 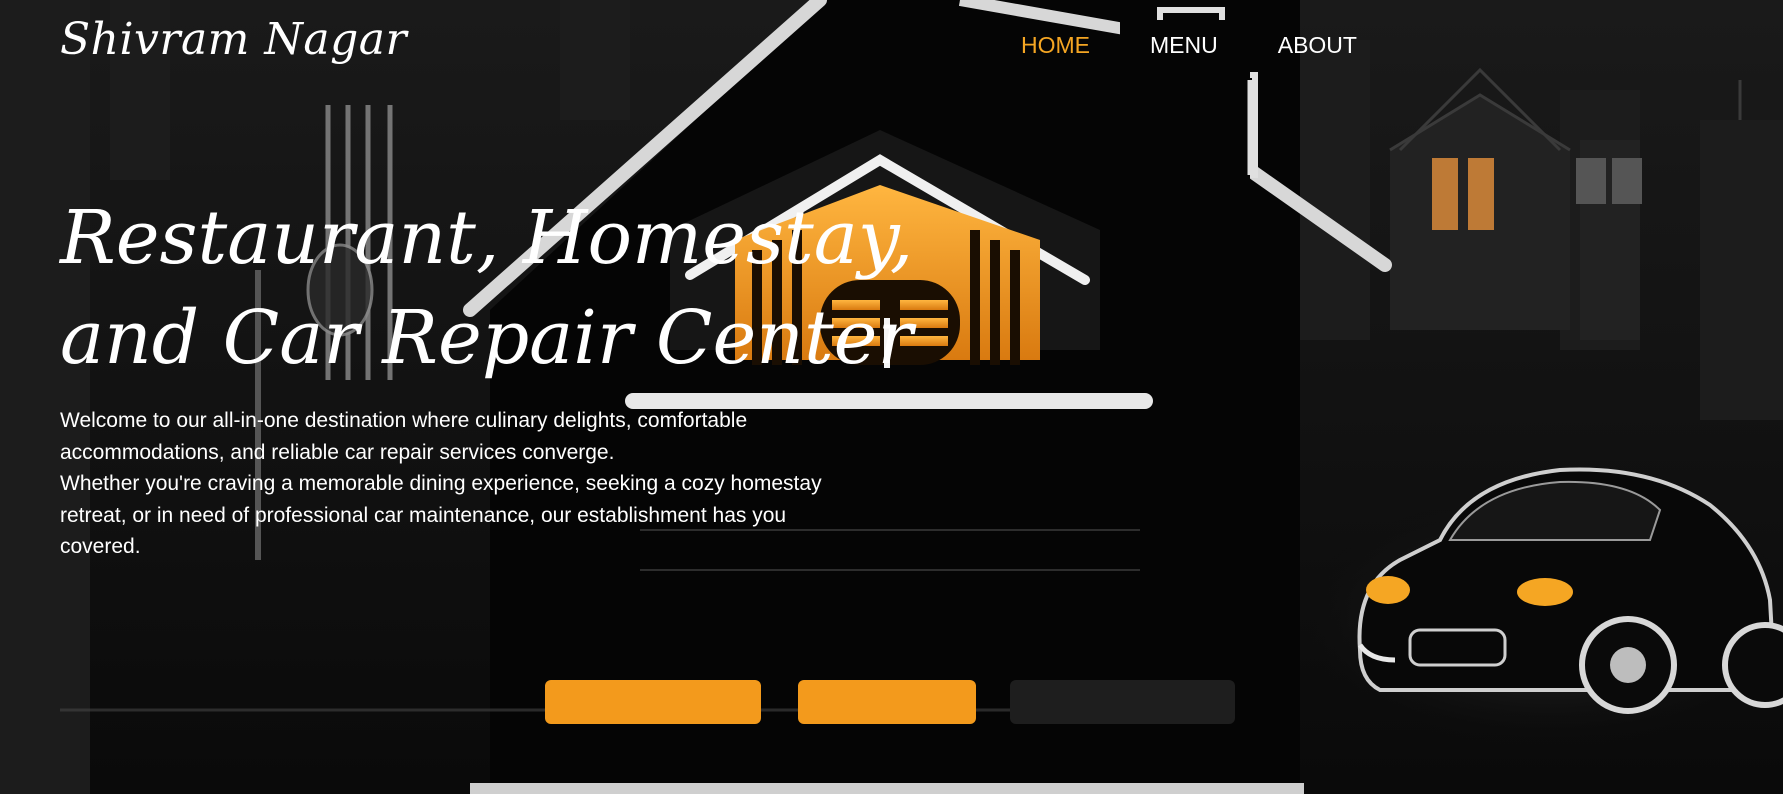 I want to click on nav-about-link: ABOUT, so click(x=1317, y=45).